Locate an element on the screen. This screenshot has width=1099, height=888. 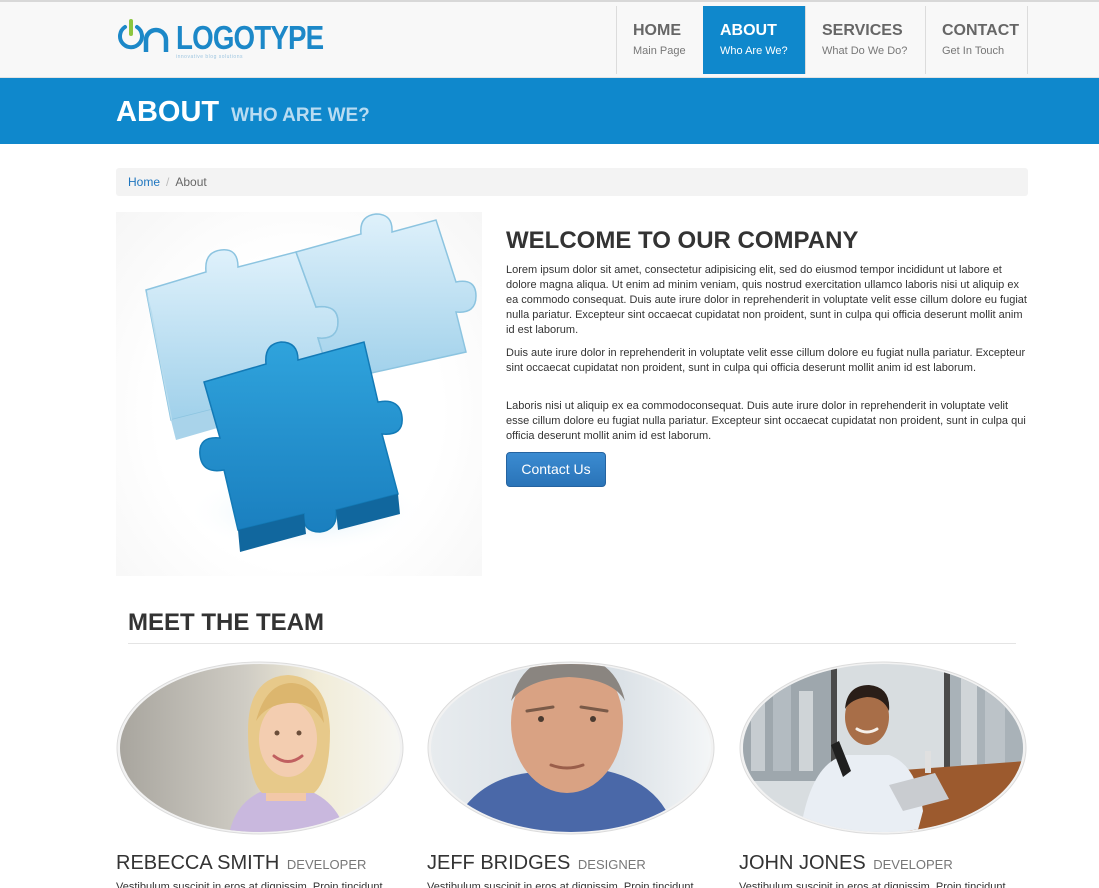
breadcrumb-current: About is located at coordinates (191, 182).